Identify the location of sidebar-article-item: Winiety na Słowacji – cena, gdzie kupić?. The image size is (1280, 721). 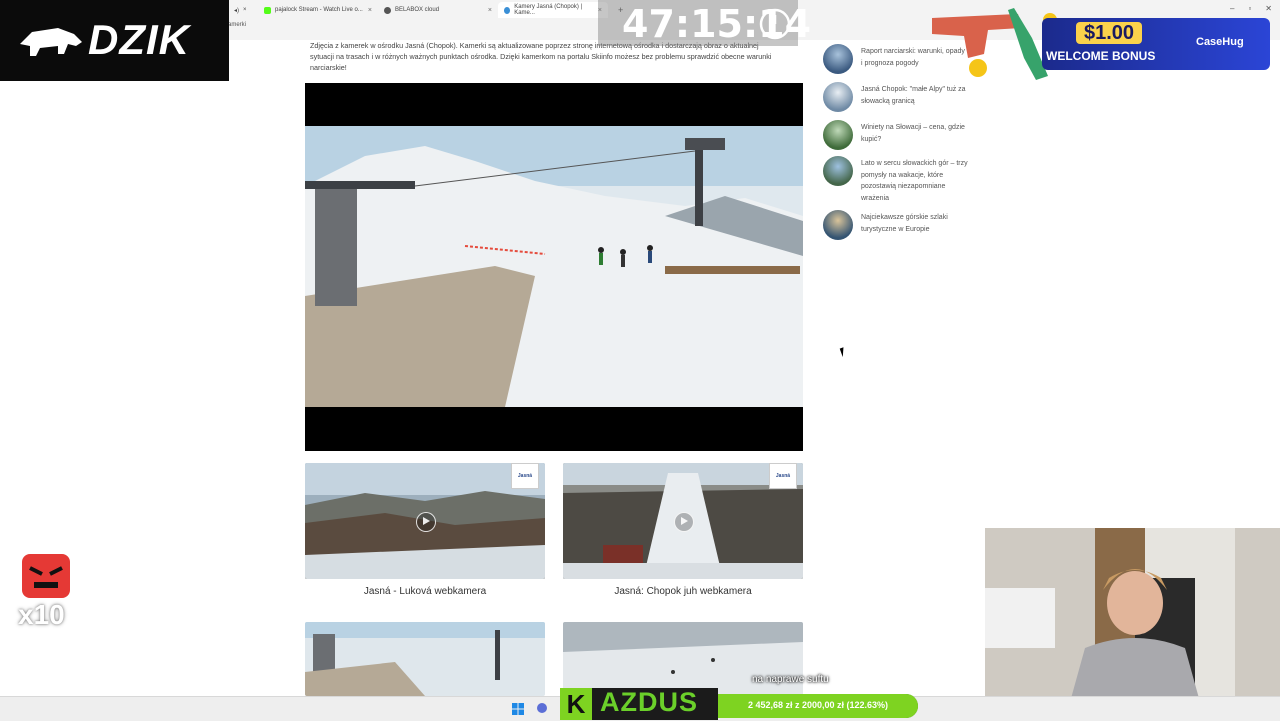
(895, 135).